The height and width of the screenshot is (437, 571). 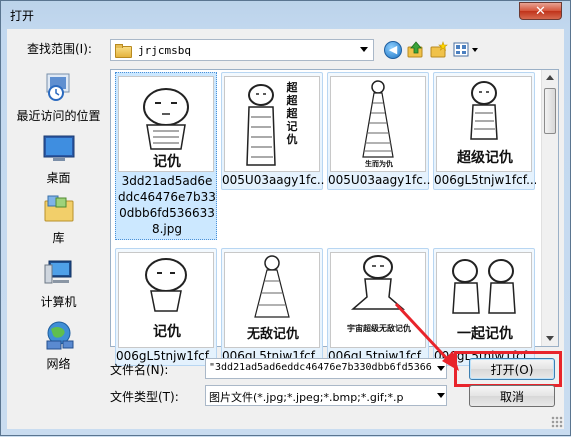 What do you see at coordinates (326, 368) in the screenshot?
I see `filename-input: "3dd21ad5ad6eddc46476e7b330dbb6fd5366` at bounding box center [326, 368].